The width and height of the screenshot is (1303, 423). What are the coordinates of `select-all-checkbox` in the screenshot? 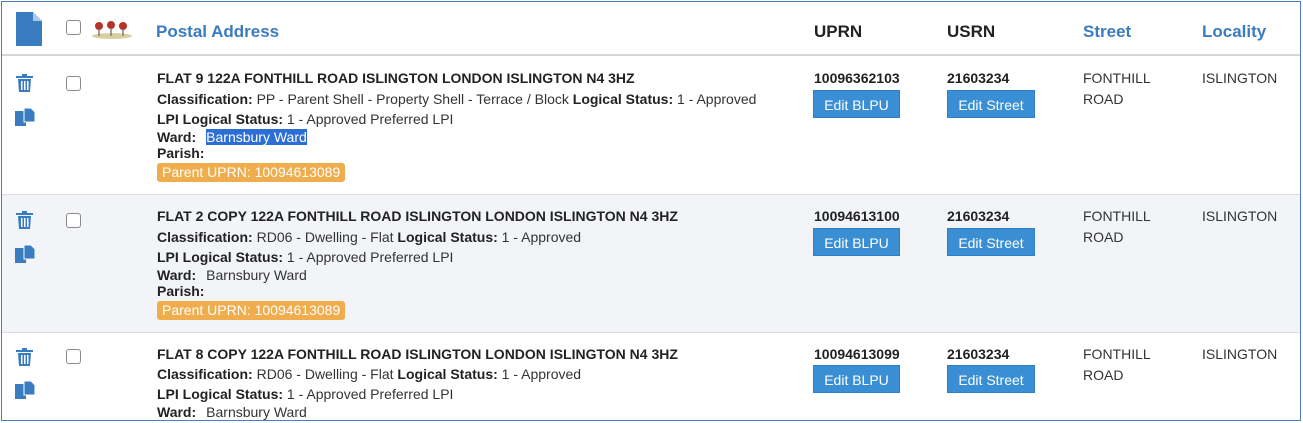 It's located at (73, 27).